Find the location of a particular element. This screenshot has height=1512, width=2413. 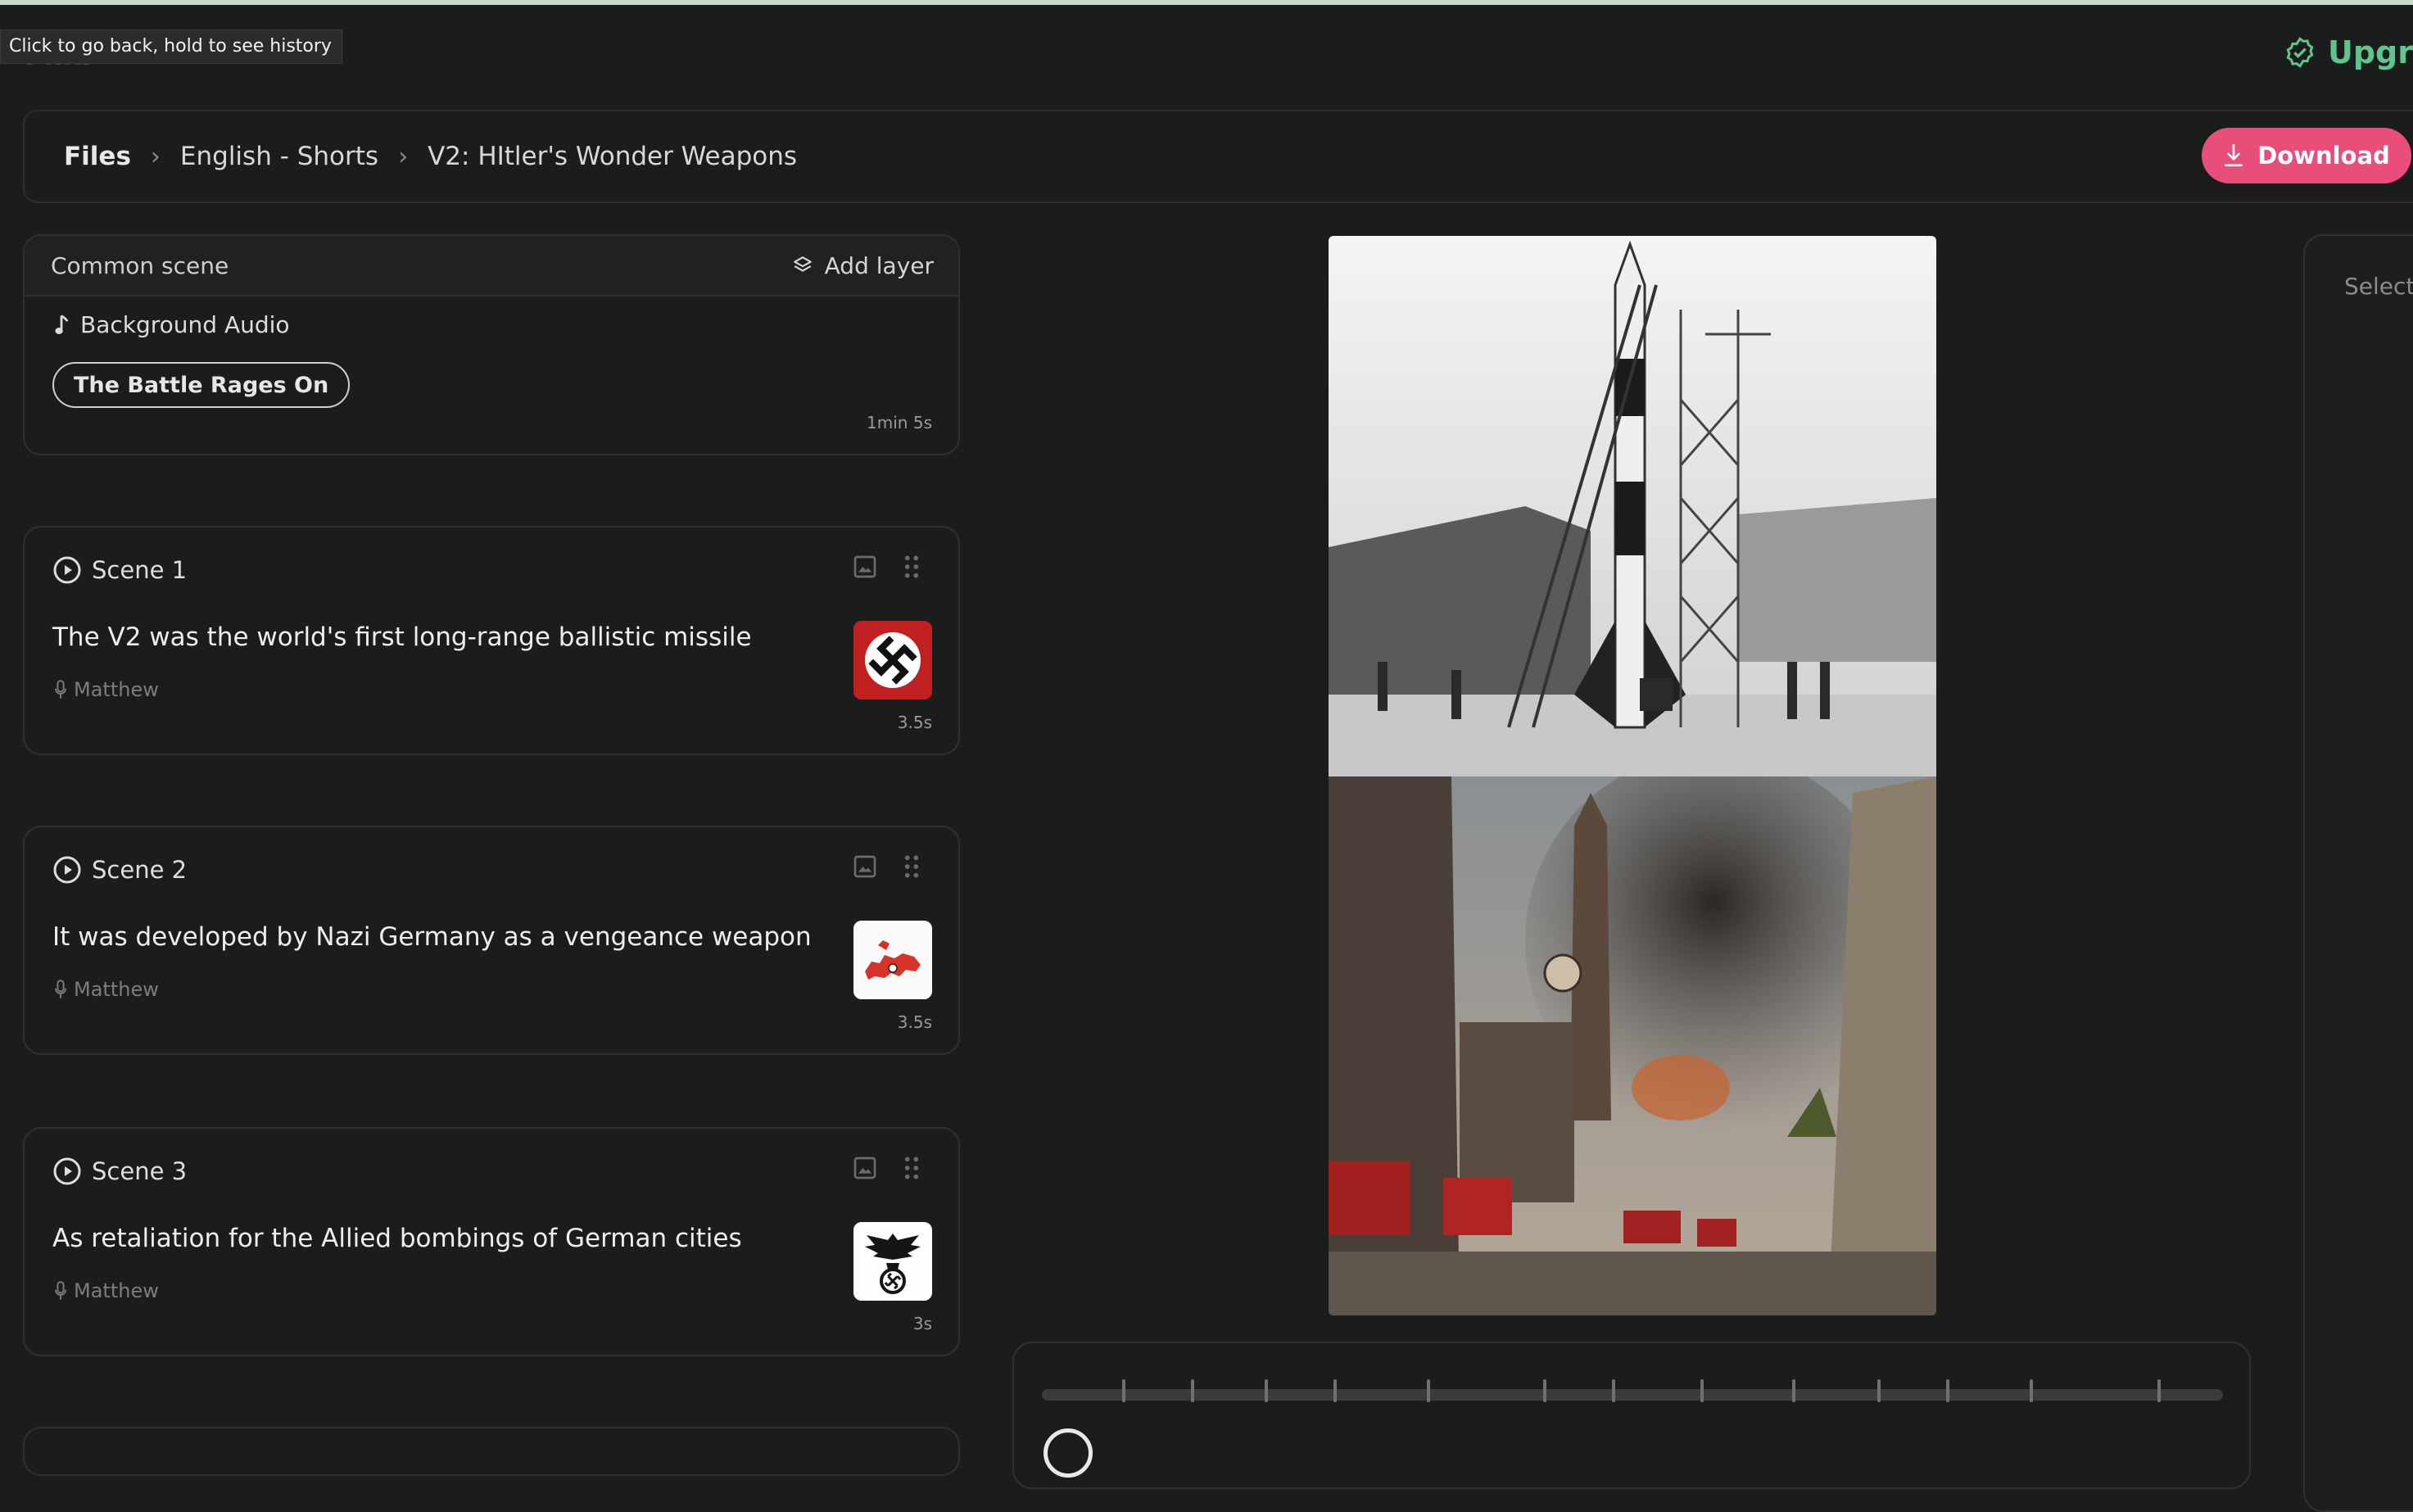

download-button: Download is located at coordinates (2306, 155).